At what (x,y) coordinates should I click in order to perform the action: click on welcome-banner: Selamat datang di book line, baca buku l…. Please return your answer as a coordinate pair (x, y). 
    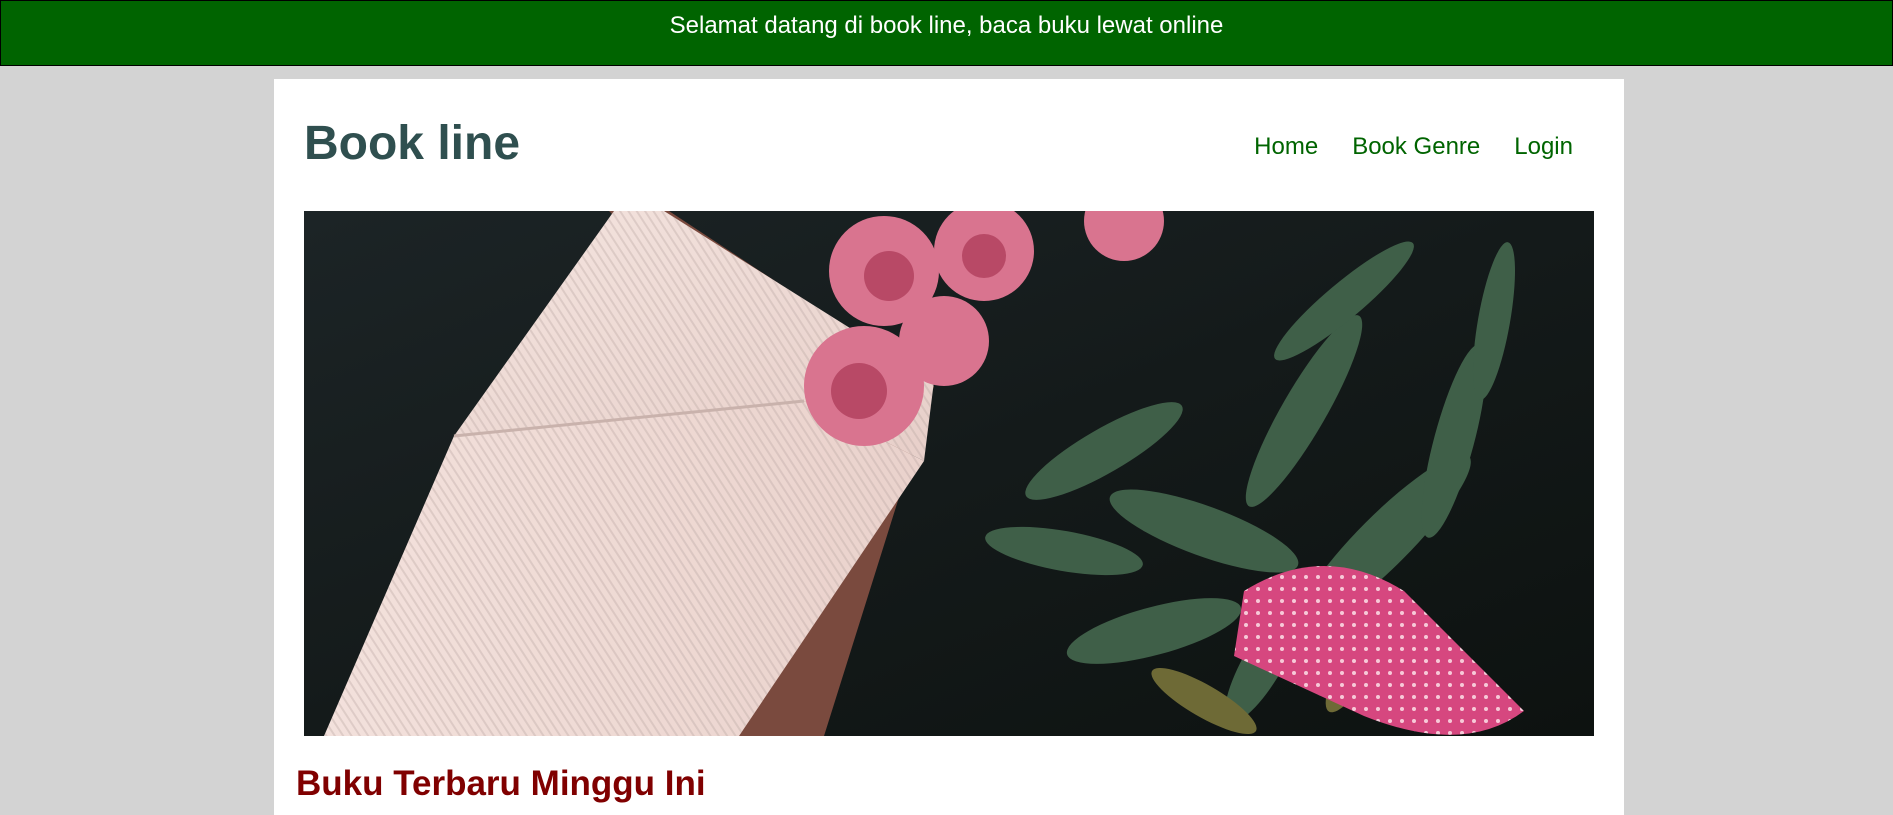
    Looking at the image, I should click on (946, 33).